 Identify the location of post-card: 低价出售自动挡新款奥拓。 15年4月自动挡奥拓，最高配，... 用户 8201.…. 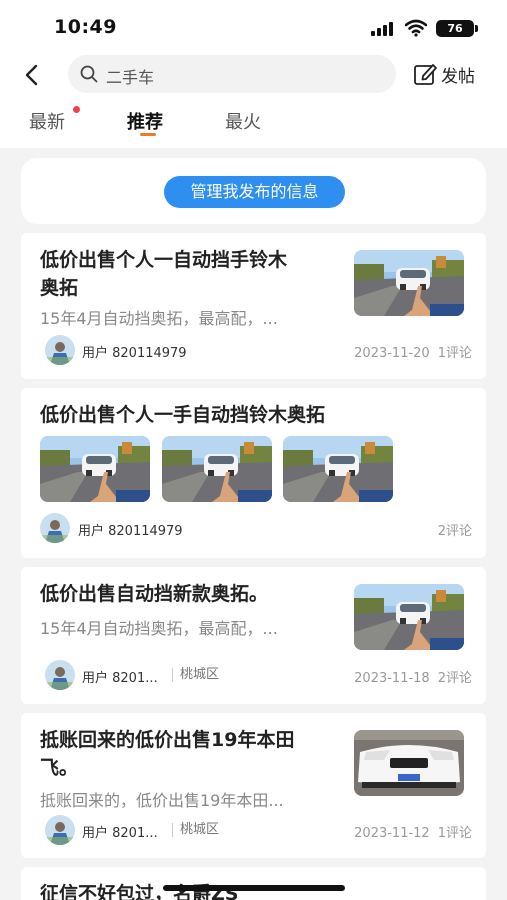
(253, 635).